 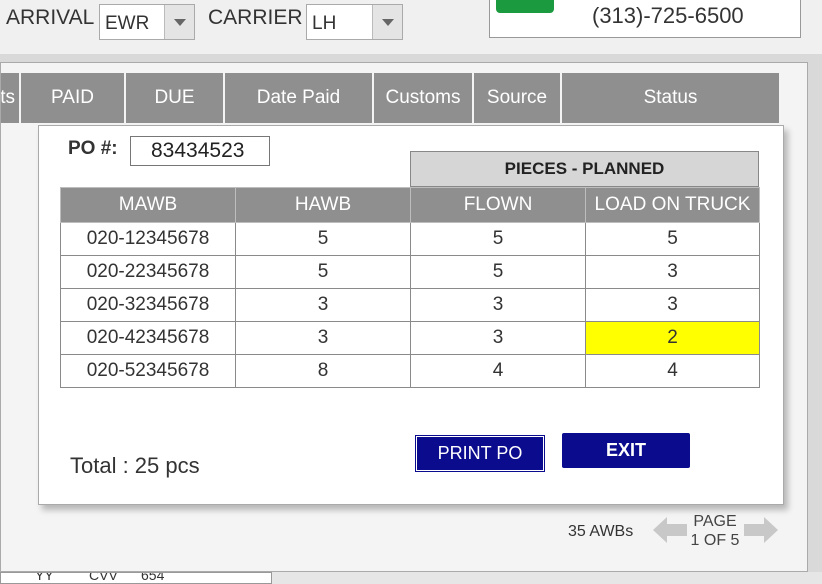 I want to click on table-row: 020-52345678 8 4 4, so click(x=410, y=371).